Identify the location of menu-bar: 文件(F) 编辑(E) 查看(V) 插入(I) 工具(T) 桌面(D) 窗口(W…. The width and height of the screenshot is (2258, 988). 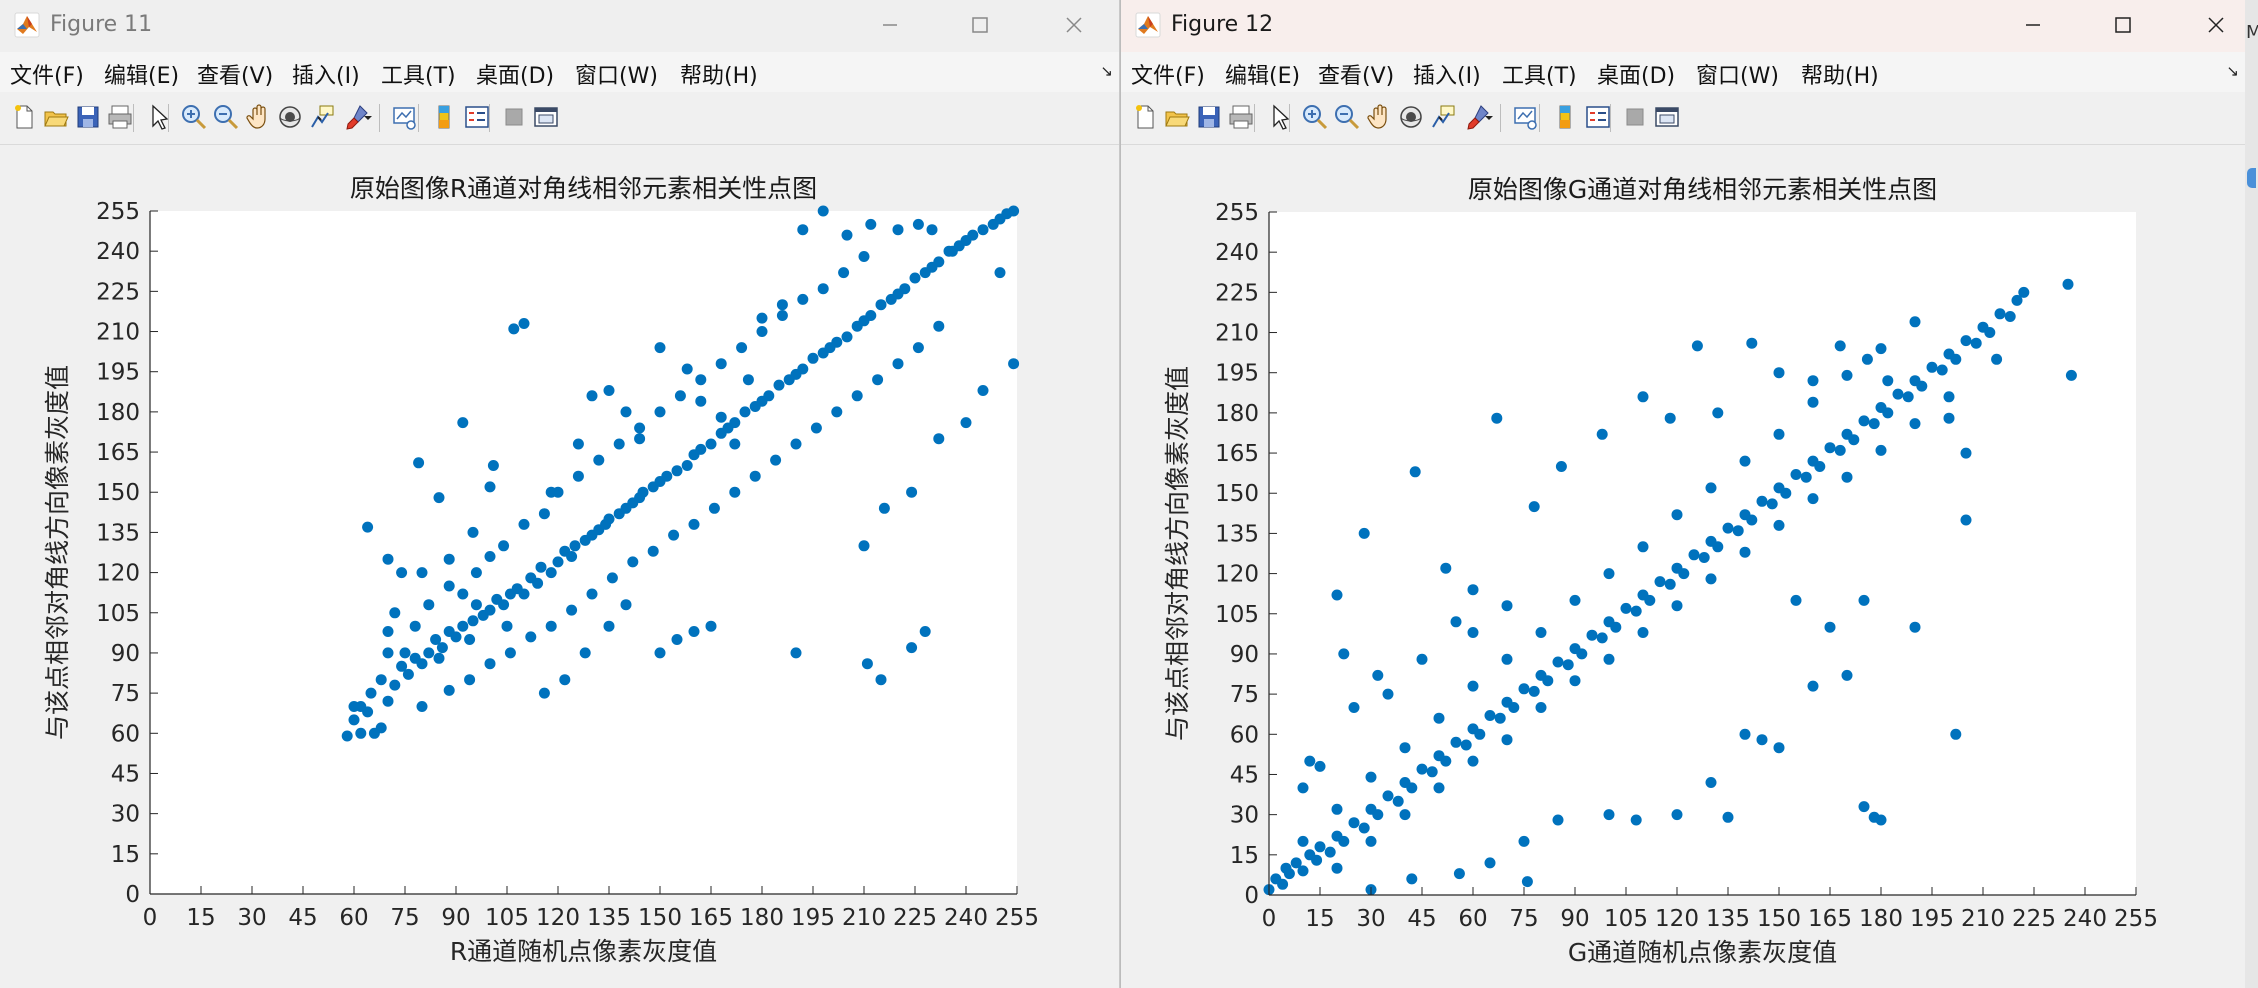
(559, 72).